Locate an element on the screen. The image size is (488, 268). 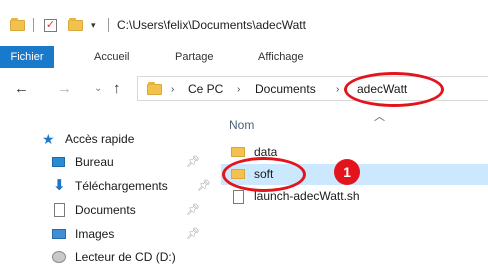
recent-locations-chevron-icon: ⌄ is located at coordinates (98, 89).